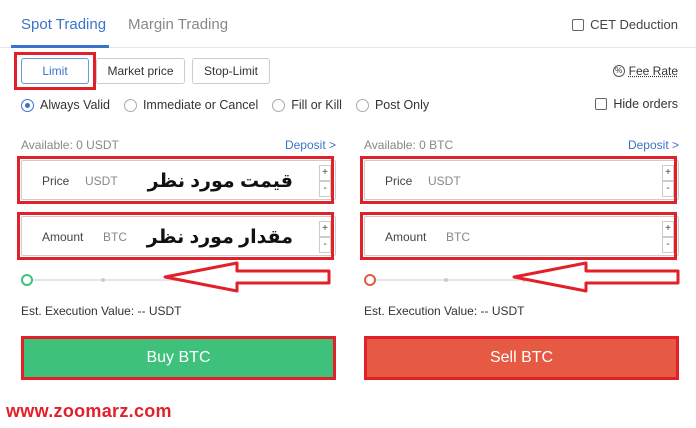 The image size is (696, 428). Describe the element at coordinates (518, 180) in the screenshot. I see `annotation-box-sell-price` at that location.